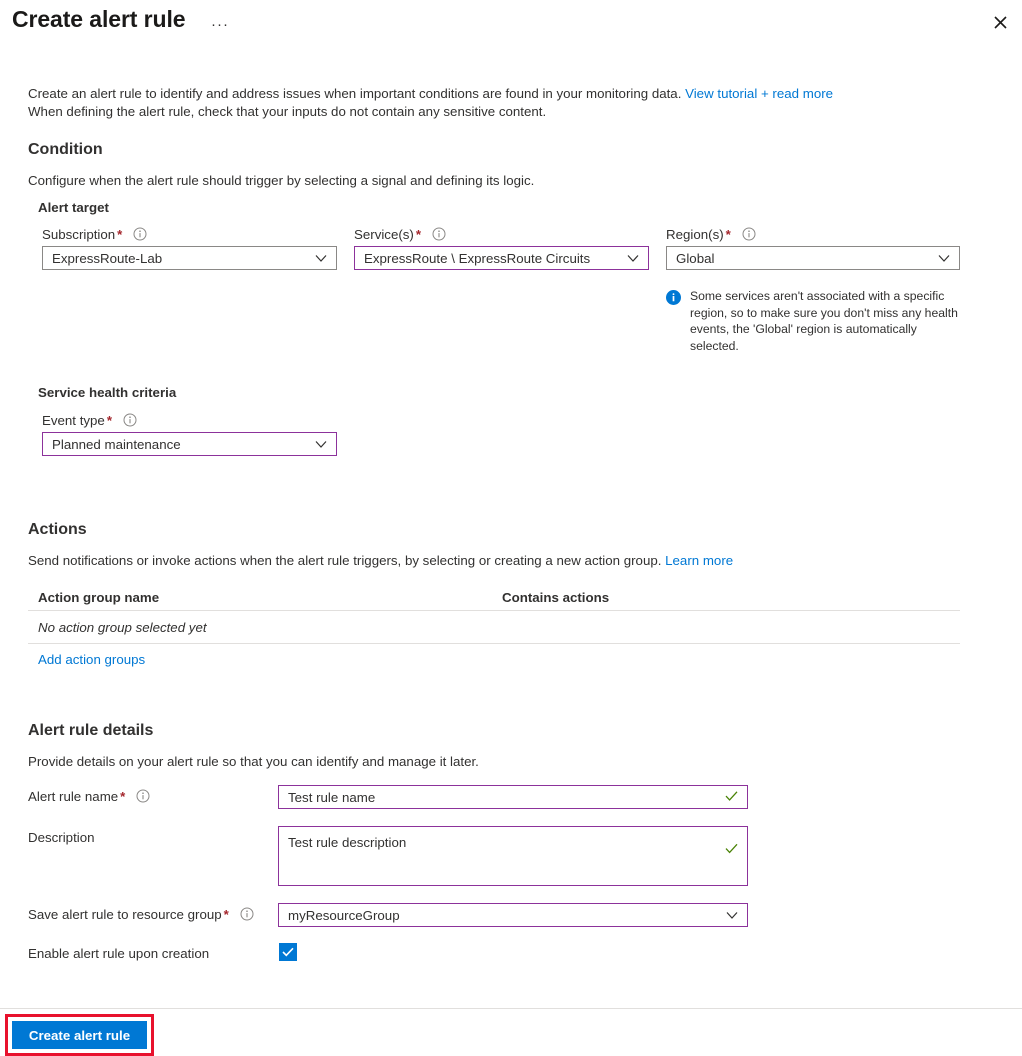  I want to click on resource-group-required-asterisk: *, so click(226, 914).